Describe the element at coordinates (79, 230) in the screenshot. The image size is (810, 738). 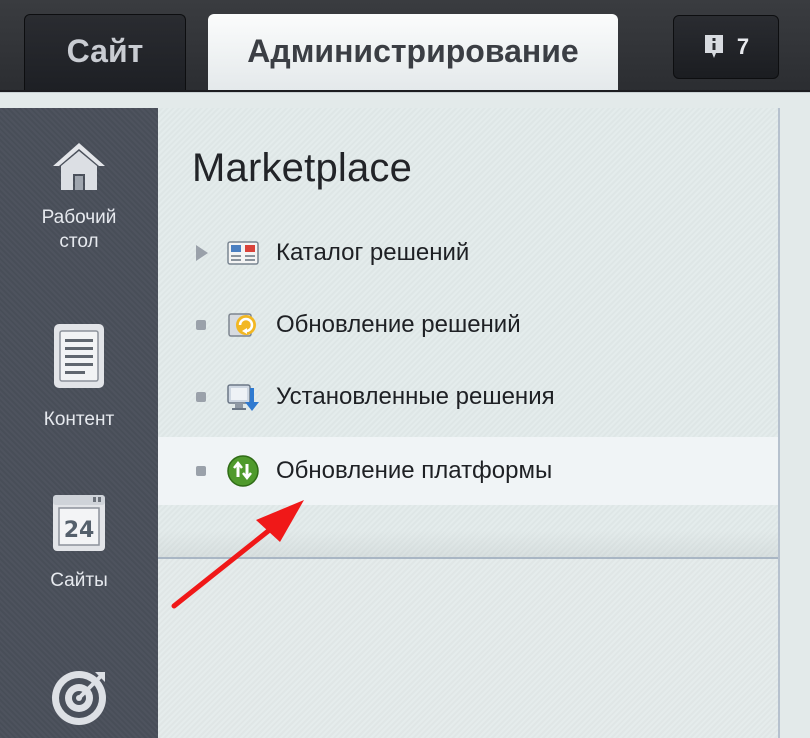
I see `sidebar-label-desktop: Рабочий стол` at that location.